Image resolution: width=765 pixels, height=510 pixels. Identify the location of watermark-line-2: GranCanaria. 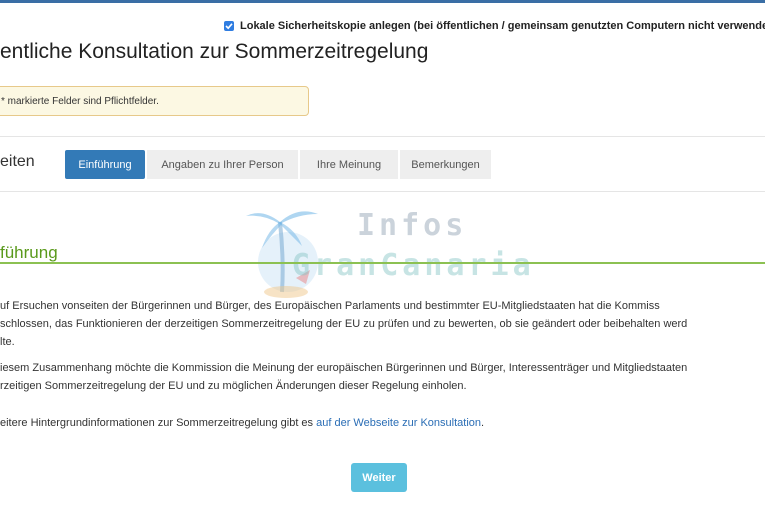
(413, 265).